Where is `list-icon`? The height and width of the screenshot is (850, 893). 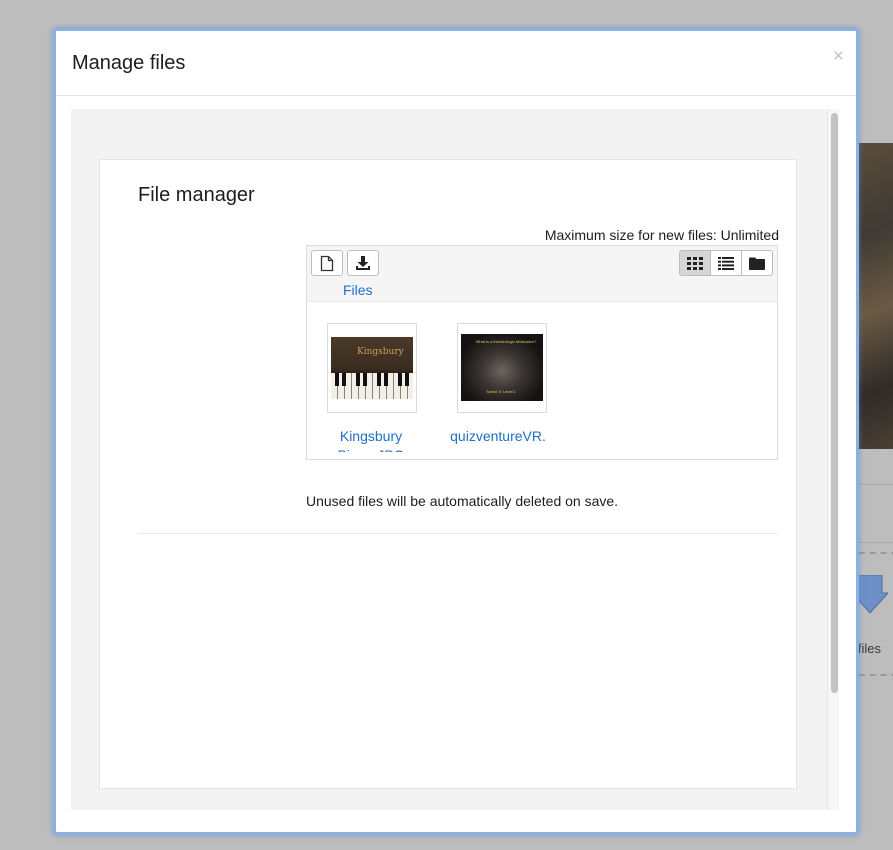
list-icon is located at coordinates (726, 263).